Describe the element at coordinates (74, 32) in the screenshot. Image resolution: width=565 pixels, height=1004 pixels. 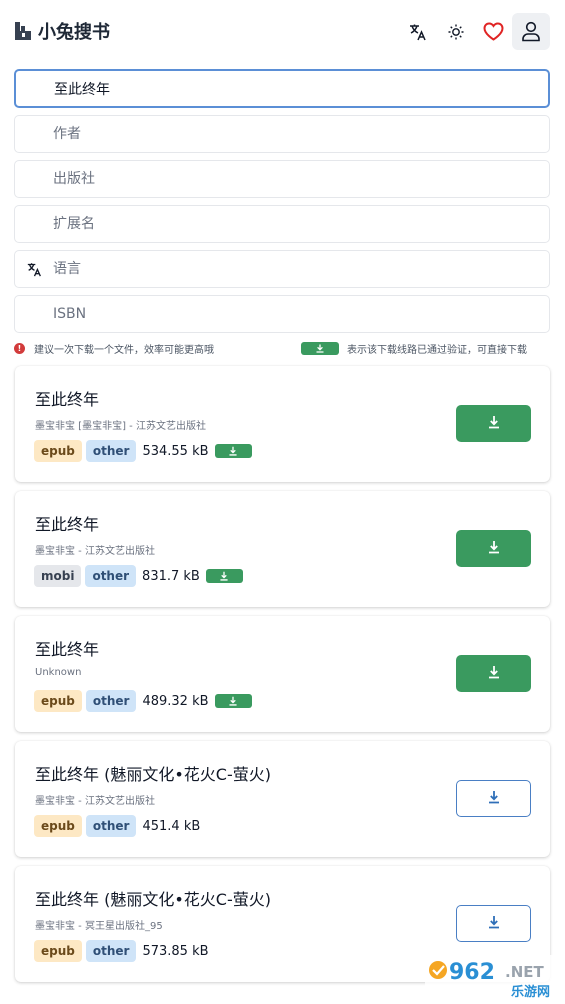
I see `app-title: 小兔搜书` at that location.